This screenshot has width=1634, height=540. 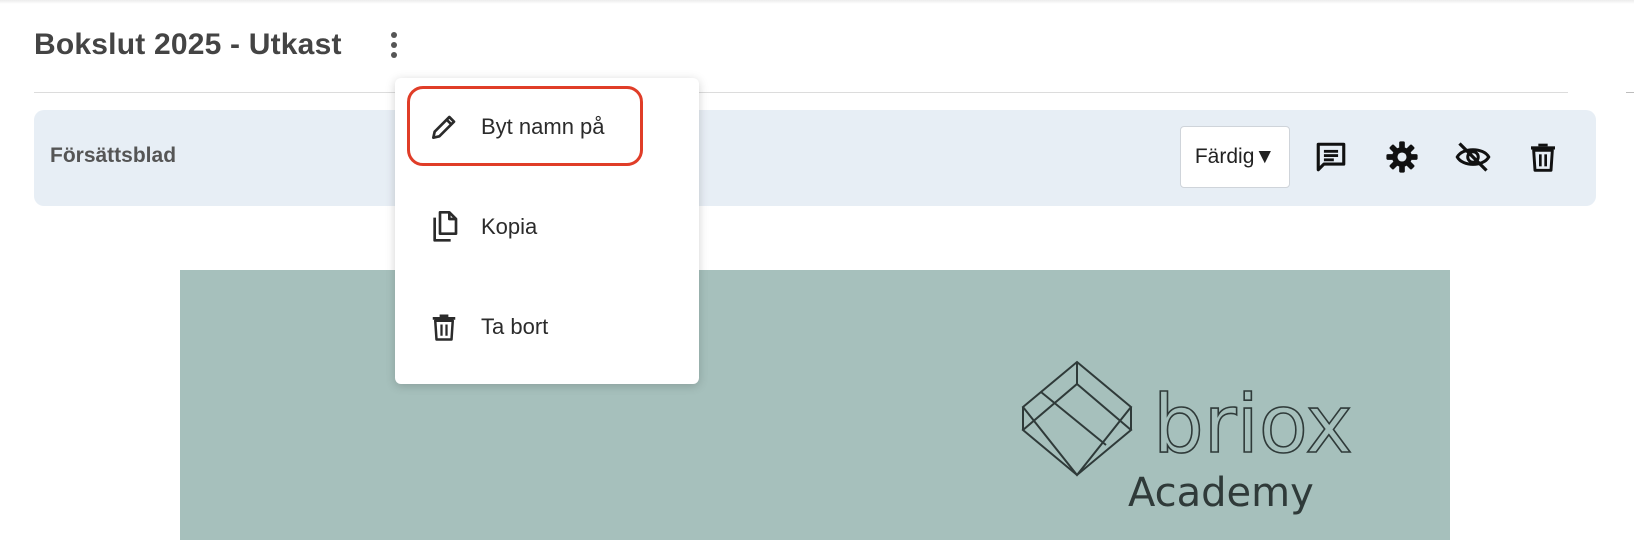 I want to click on delete-section-button, so click(x=1543, y=157).